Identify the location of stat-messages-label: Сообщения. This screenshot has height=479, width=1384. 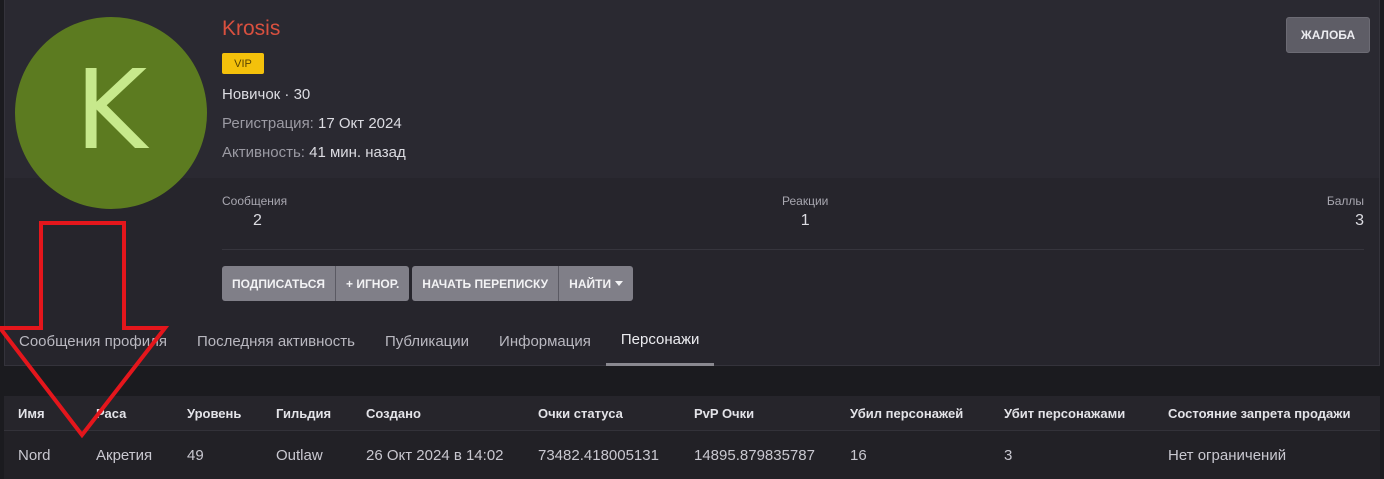
(255, 201).